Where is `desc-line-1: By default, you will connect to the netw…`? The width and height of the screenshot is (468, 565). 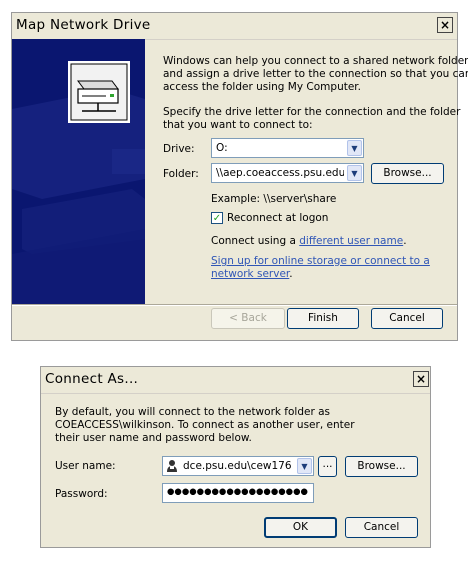 desc-line-1: By default, you will connect to the netw… is located at coordinates (193, 412).